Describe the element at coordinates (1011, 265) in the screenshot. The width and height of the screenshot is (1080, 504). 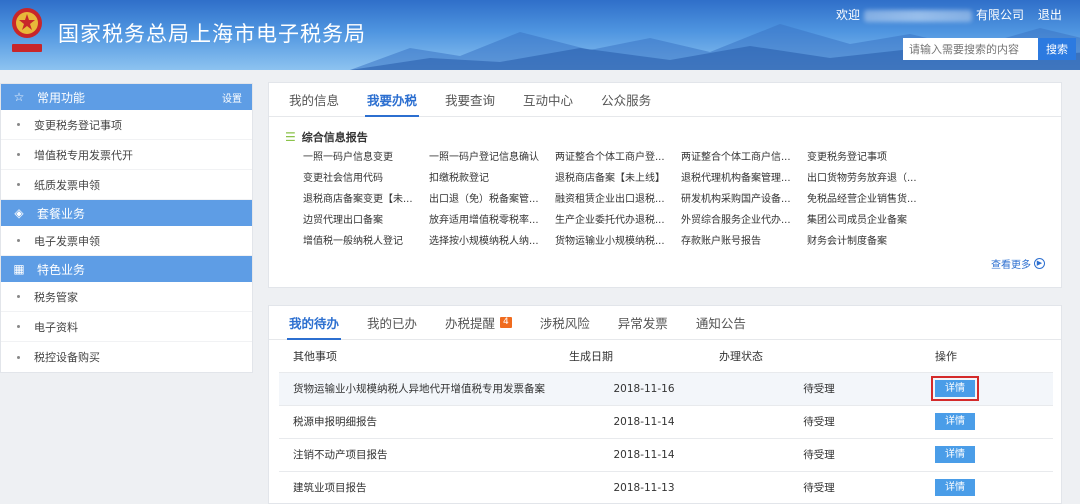
I see `view-more-label: 查看更多` at that location.